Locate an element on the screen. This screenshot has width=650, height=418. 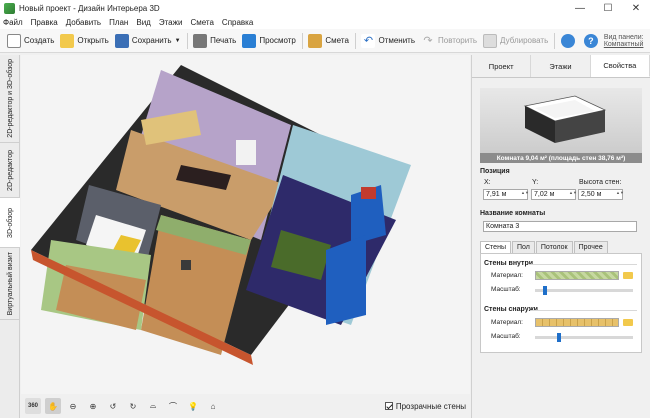
inner-scale-thumb is located at coordinates (544, 290).